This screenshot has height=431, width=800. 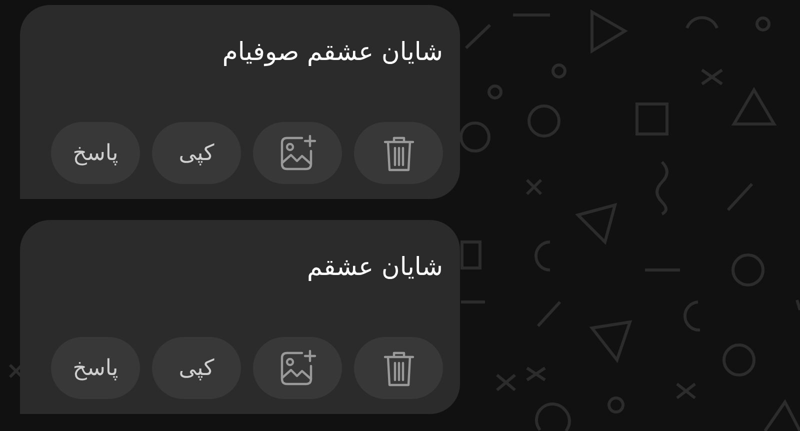 What do you see at coordinates (375, 267) in the screenshot?
I see `message-text: شایان عشقم` at bounding box center [375, 267].